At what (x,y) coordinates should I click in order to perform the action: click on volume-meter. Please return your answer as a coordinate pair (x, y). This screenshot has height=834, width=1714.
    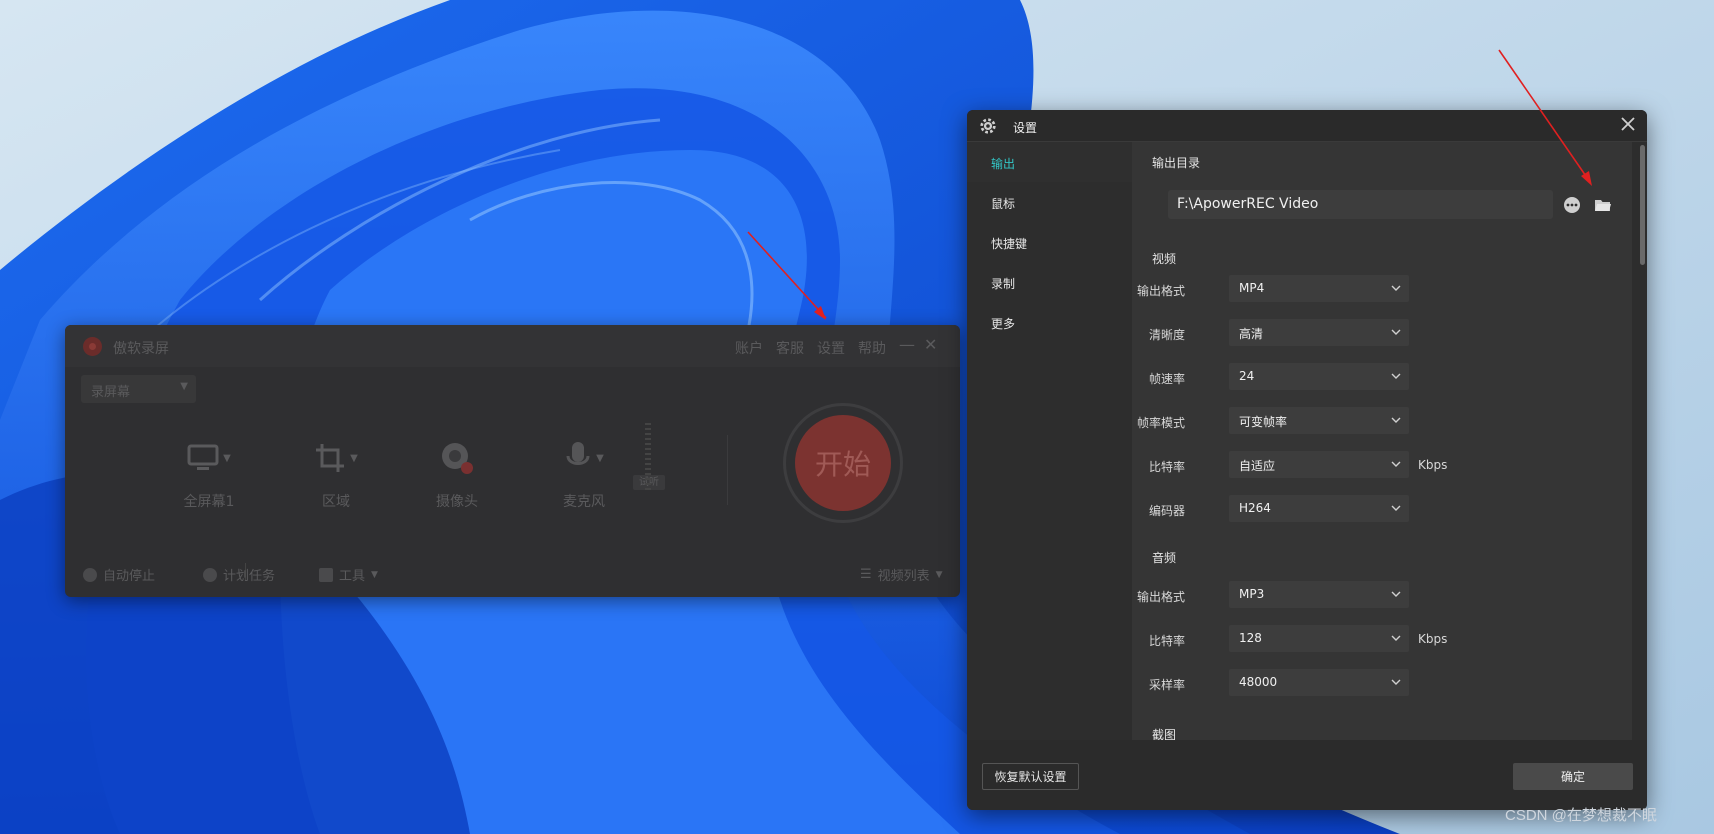
    Looking at the image, I should click on (648, 458).